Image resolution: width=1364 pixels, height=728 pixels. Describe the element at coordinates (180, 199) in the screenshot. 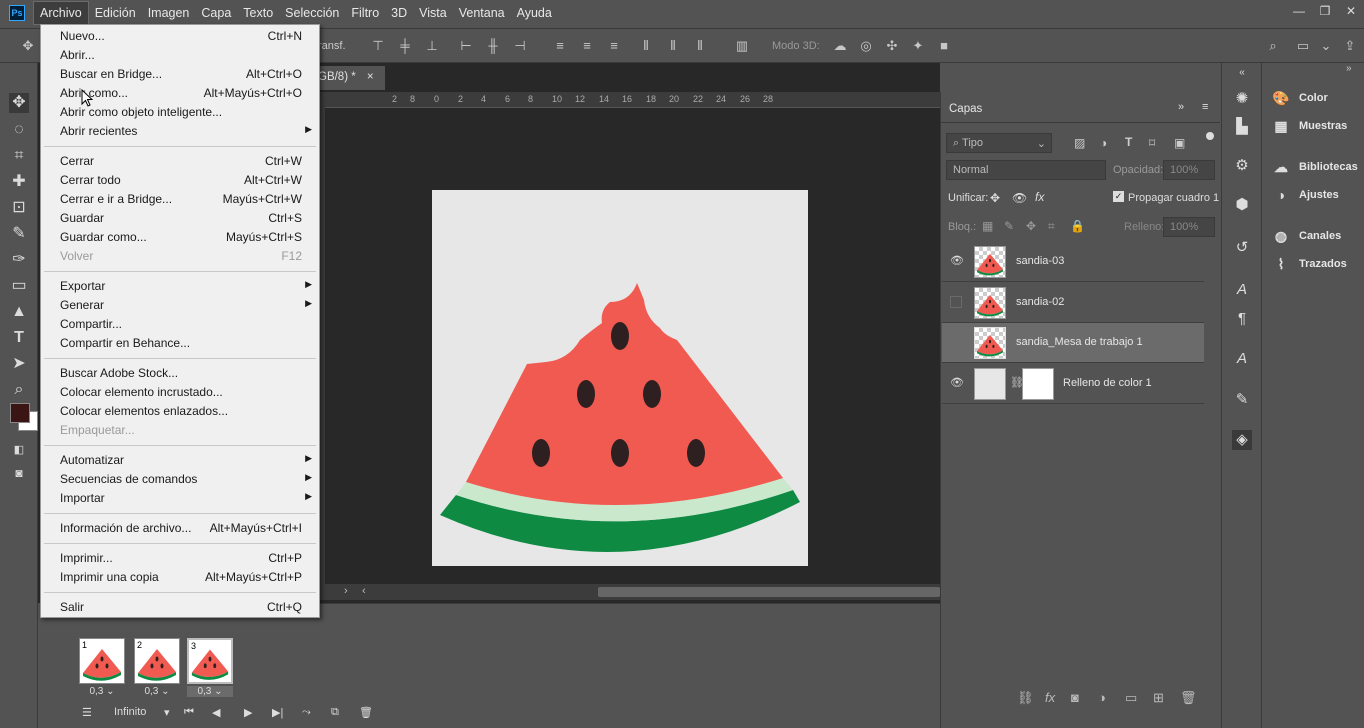

I see `menu-item: Cerrar e ir a Bridge... Mayús+Ctrl+W` at that location.